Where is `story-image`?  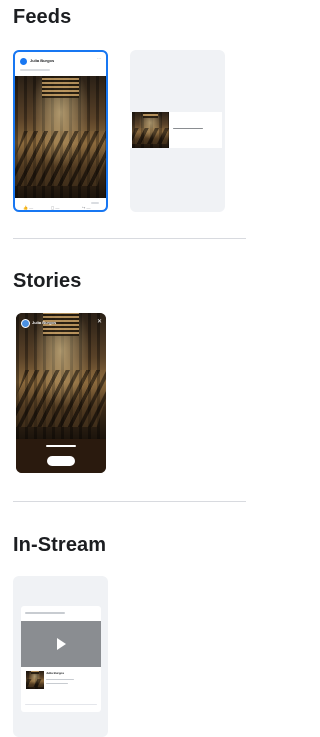
story-image is located at coordinates (61, 376).